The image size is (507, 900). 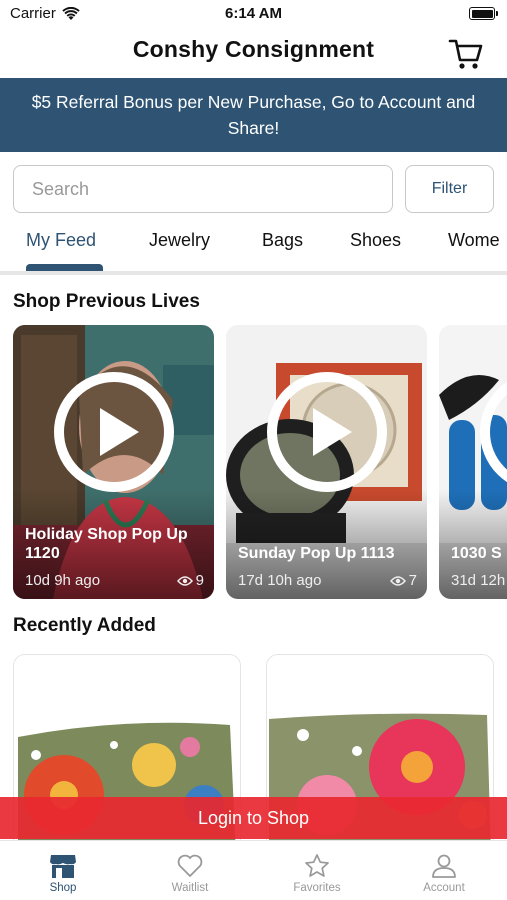 I want to click on live-age: 10d 9h ago, so click(x=63, y=580).